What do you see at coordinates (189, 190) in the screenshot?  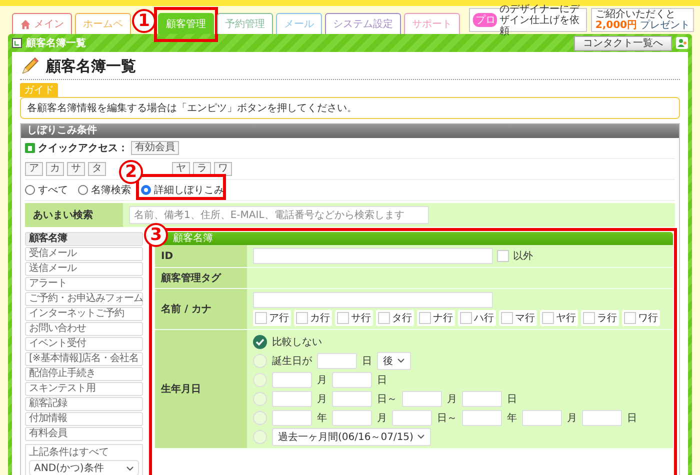 I see `radio-label: 詳細しぼりこみ` at bounding box center [189, 190].